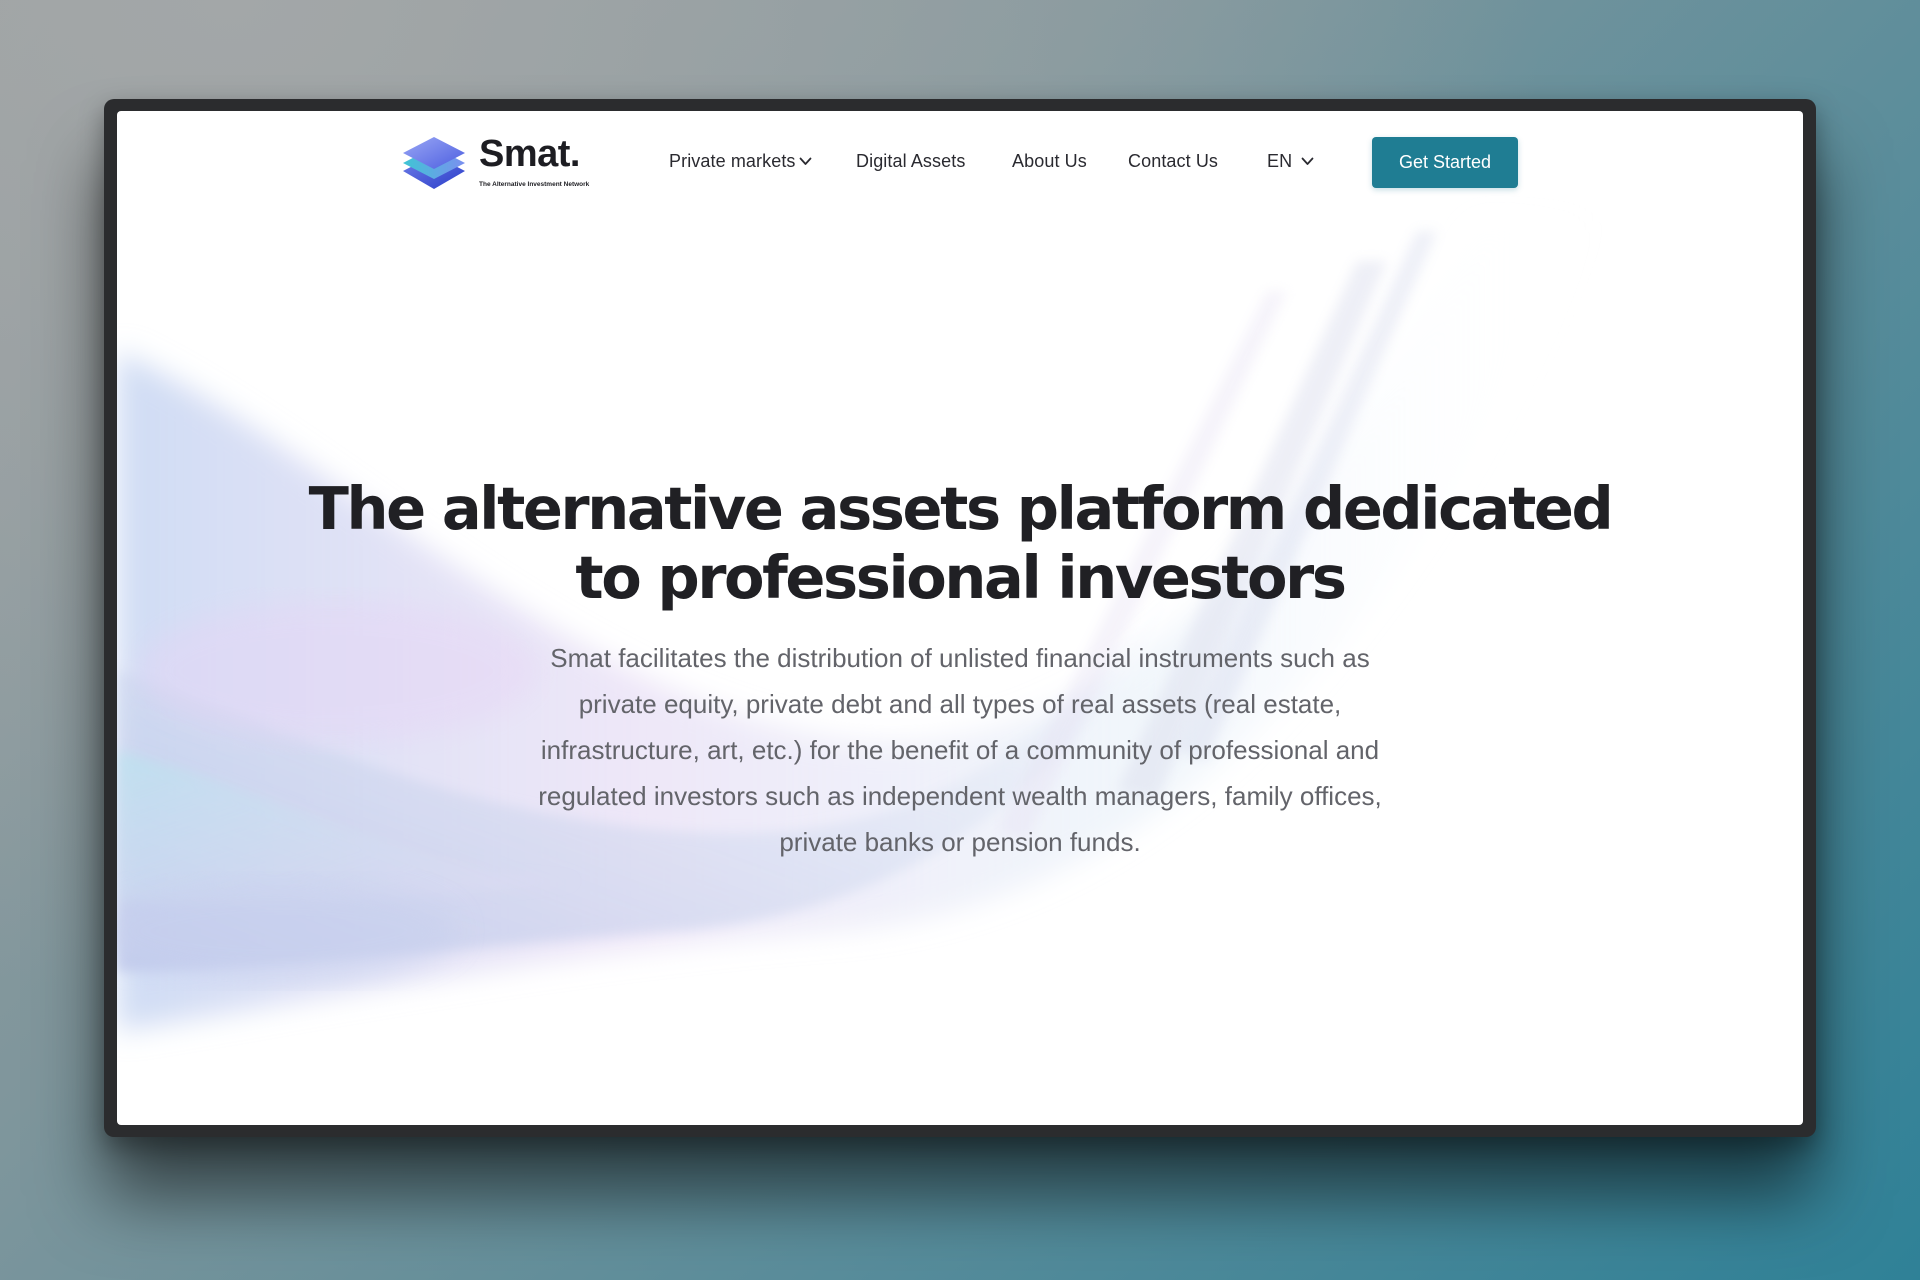 The image size is (1920, 1280). What do you see at coordinates (529, 154) in the screenshot?
I see `brand-name: Smat.` at bounding box center [529, 154].